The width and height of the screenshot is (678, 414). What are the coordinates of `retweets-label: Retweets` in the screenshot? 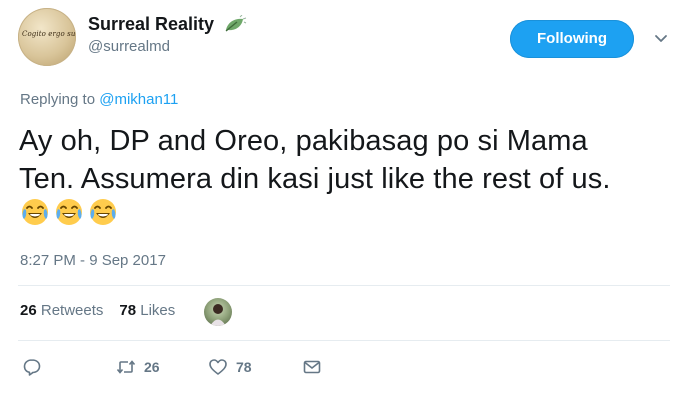 It's located at (72, 310).